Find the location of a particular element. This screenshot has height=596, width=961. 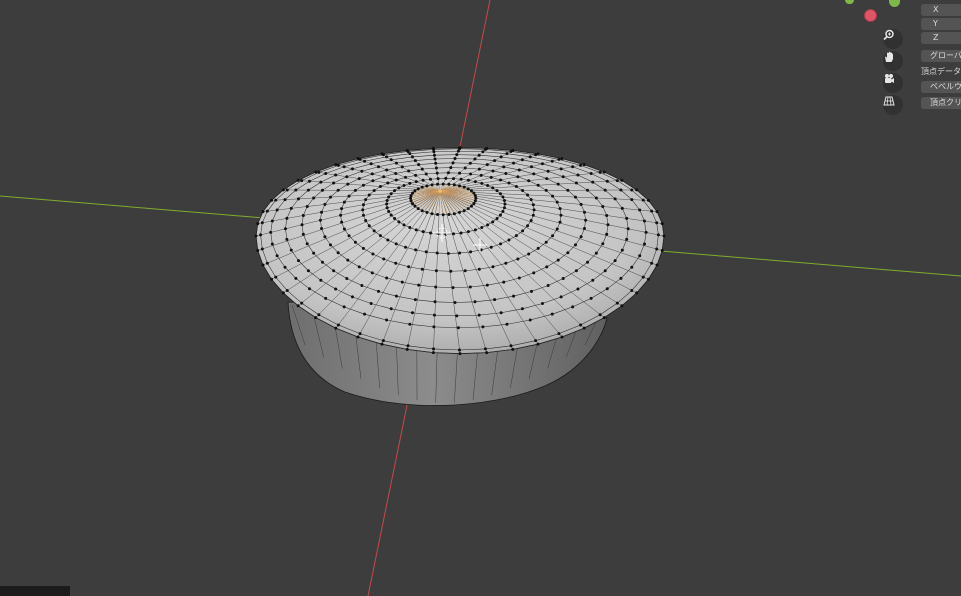

pan-button is located at coordinates (893, 61).